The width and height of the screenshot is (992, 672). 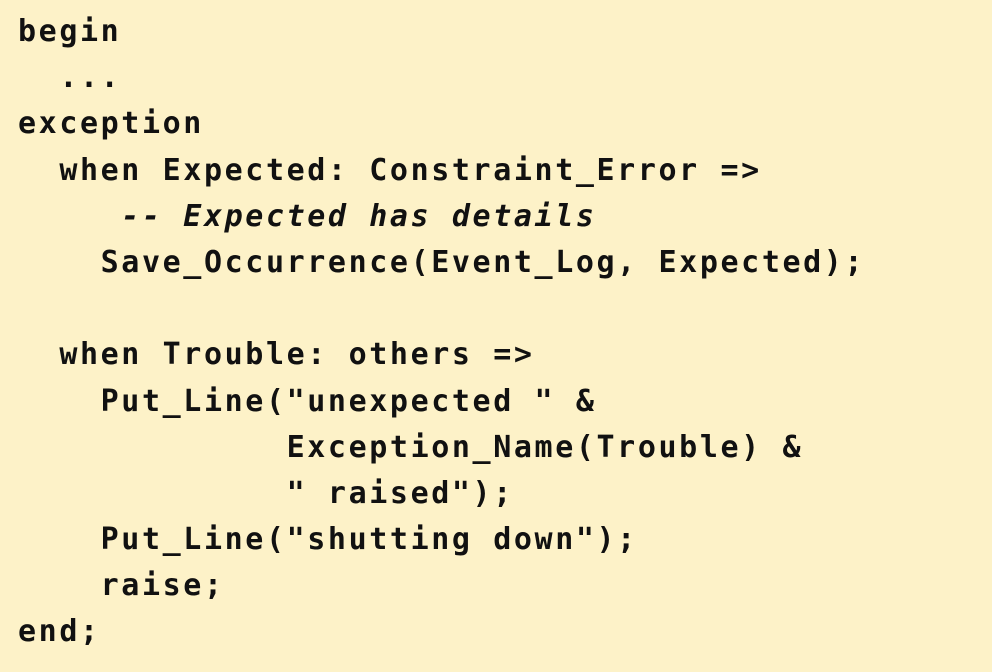 What do you see at coordinates (59, 632) in the screenshot?
I see `code-line-end: end;` at bounding box center [59, 632].